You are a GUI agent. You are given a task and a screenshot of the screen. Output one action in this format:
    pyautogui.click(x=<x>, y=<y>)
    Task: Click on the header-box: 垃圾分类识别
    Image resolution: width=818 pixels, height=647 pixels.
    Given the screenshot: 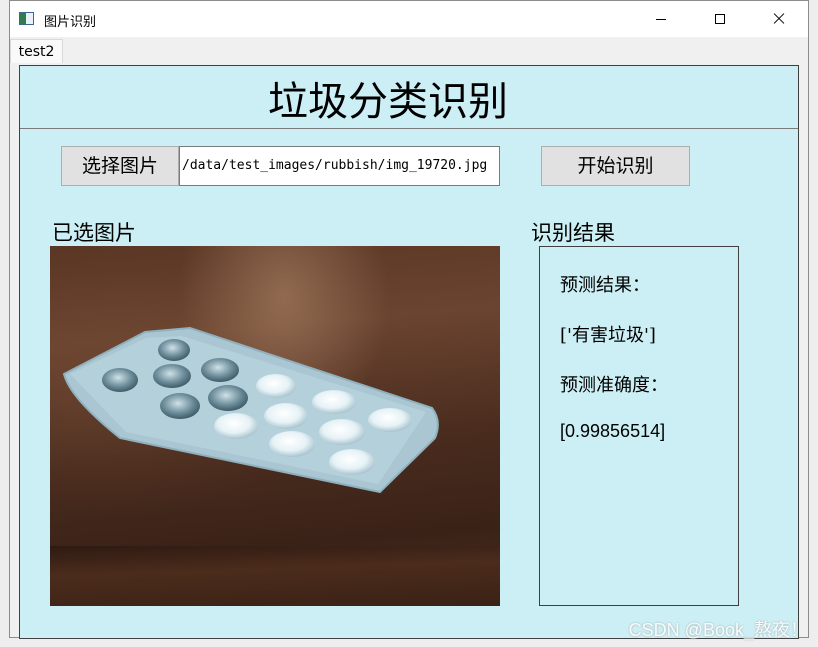 What is the action you would take?
    pyautogui.click(x=409, y=97)
    